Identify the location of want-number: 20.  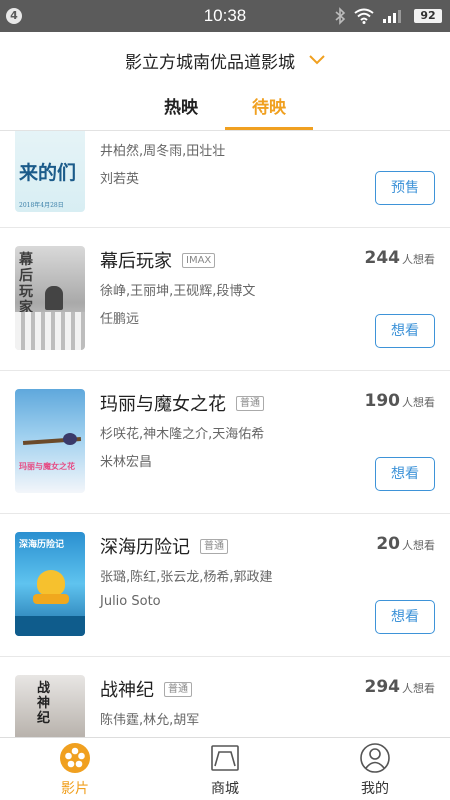
(388, 544).